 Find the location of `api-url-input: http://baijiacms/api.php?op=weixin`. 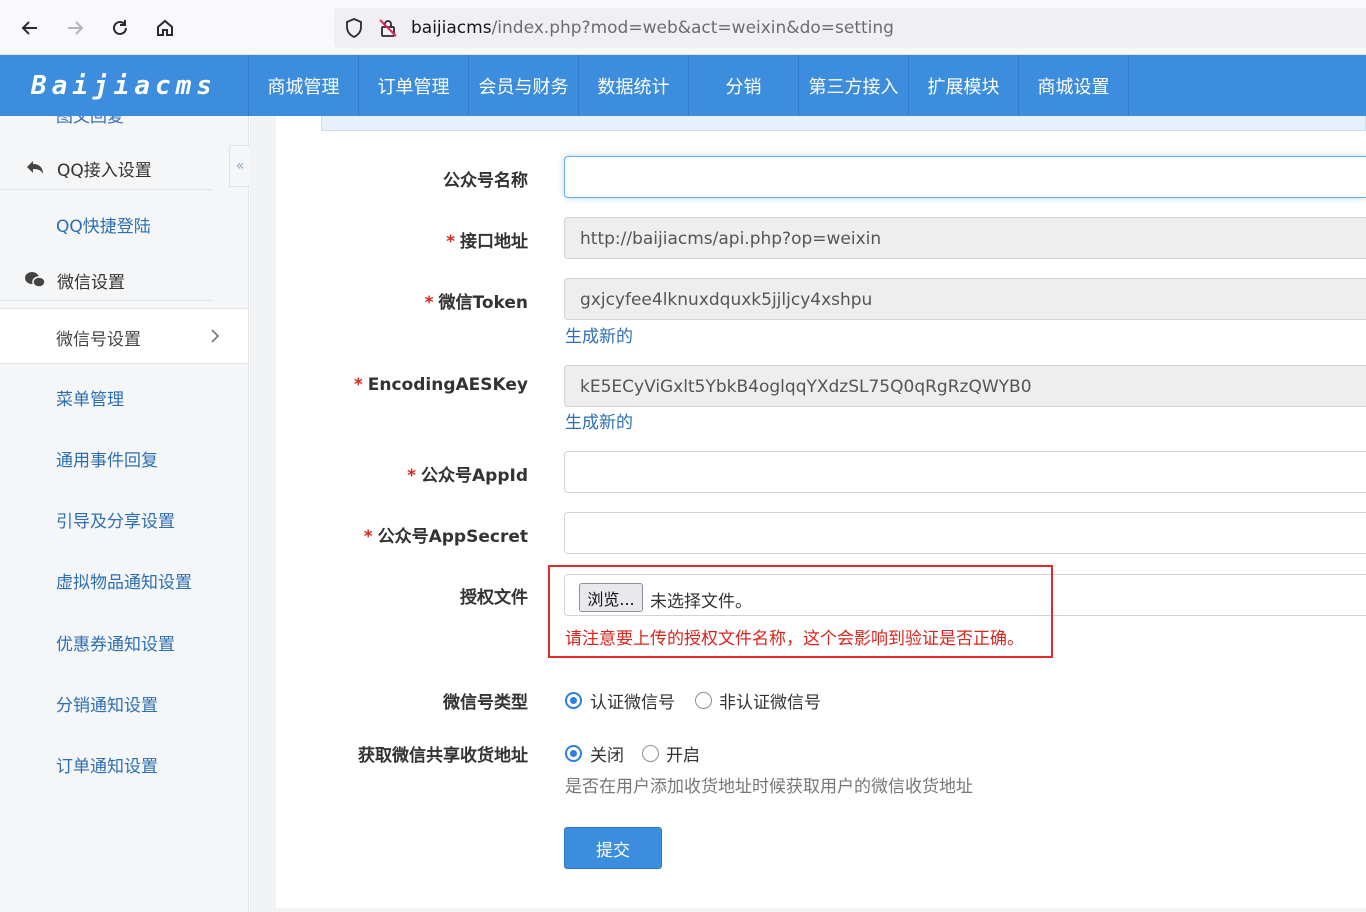

api-url-input: http://baijiacms/api.php?op=weixin is located at coordinates (965, 238).